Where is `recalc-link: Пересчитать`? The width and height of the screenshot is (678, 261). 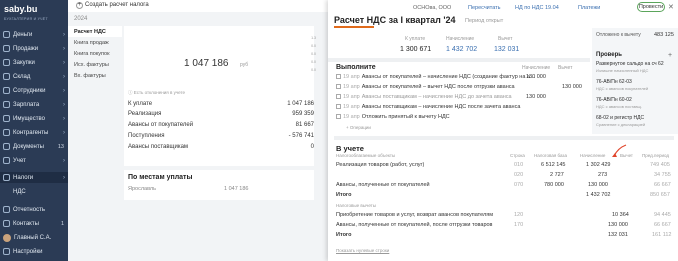
recalc-link: Пересчитать is located at coordinates (484, 8).